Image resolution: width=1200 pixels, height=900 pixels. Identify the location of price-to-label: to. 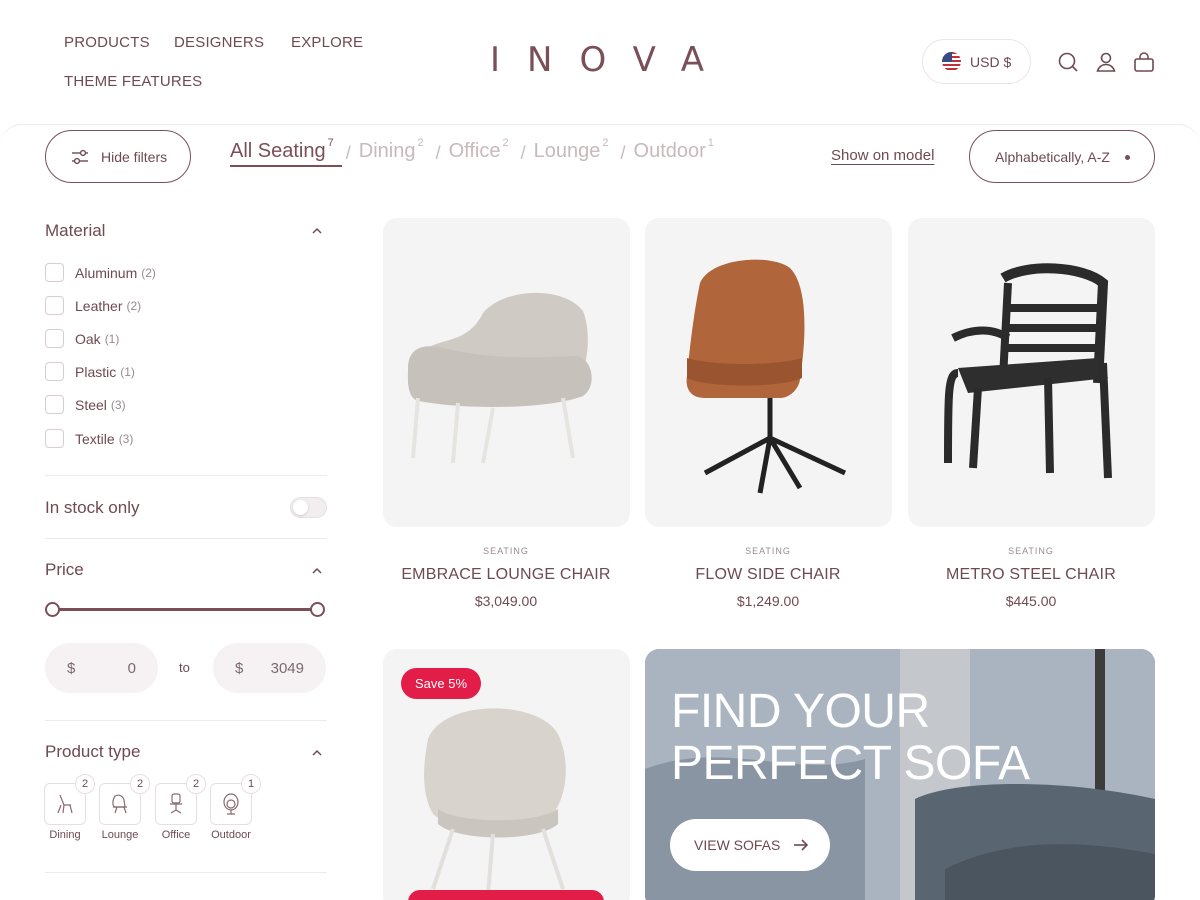
(184, 667).